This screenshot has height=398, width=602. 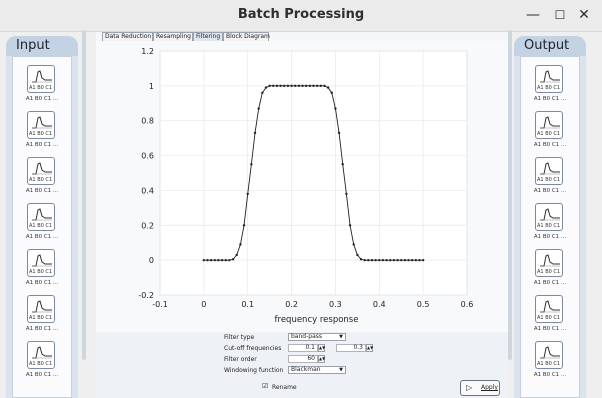 I want to click on windowing-label: Windowing function, so click(x=254, y=370).